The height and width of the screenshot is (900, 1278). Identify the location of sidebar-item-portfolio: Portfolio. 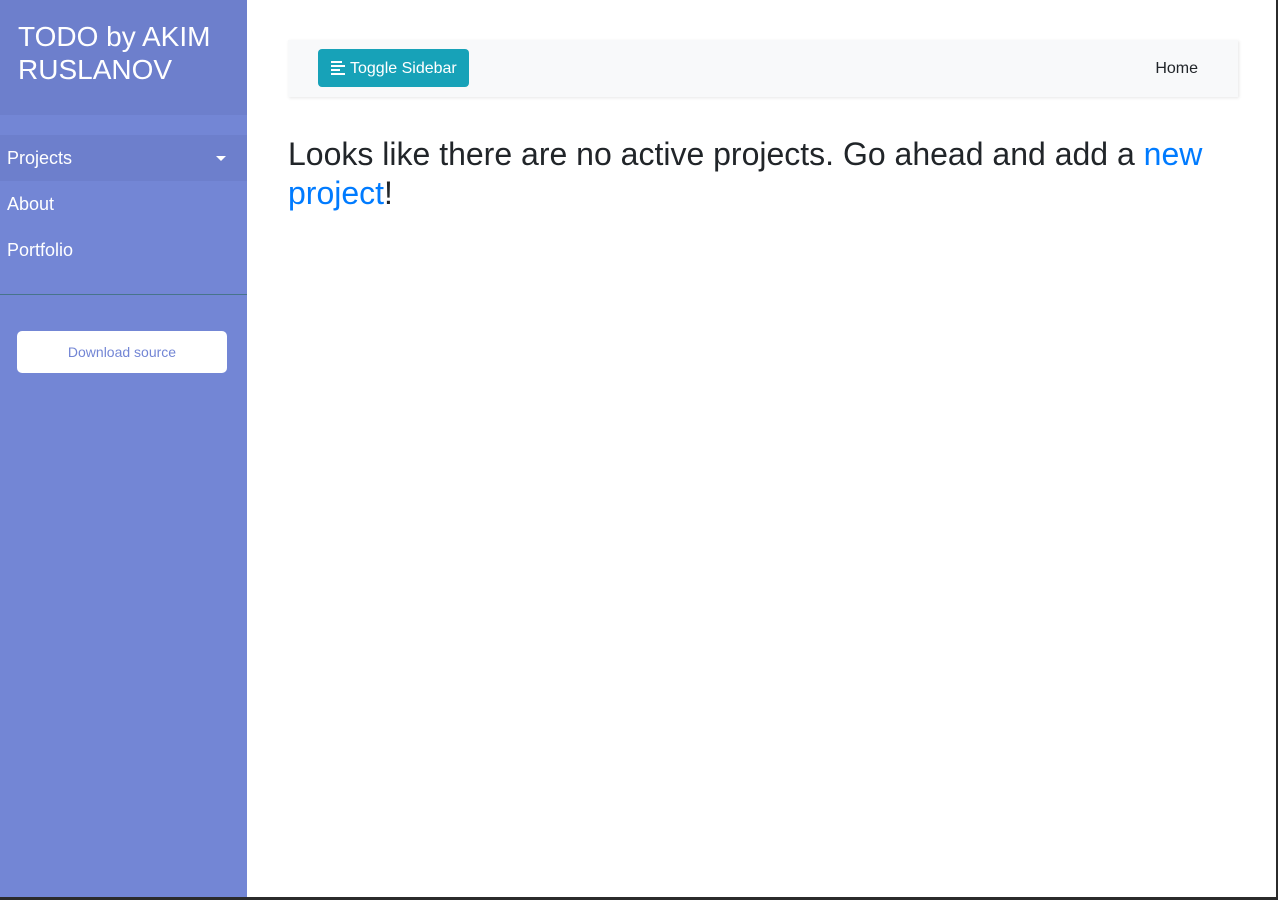
(123, 250).